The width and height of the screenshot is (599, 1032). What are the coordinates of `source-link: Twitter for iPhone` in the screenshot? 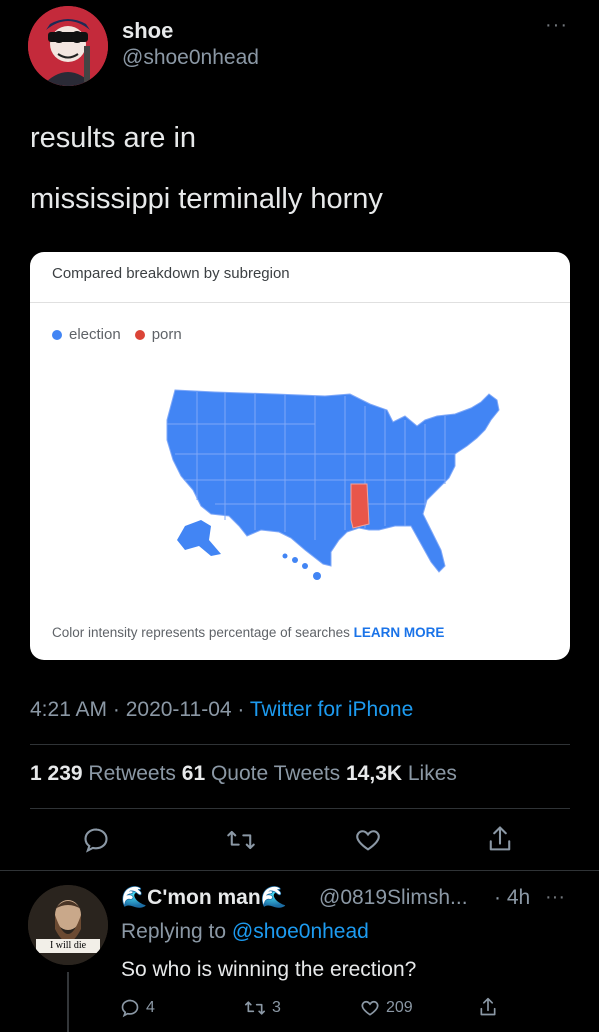 It's located at (331, 709).